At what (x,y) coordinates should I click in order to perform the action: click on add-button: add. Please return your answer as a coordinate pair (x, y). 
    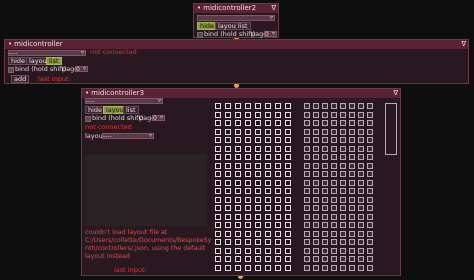
    Looking at the image, I should click on (20, 79).